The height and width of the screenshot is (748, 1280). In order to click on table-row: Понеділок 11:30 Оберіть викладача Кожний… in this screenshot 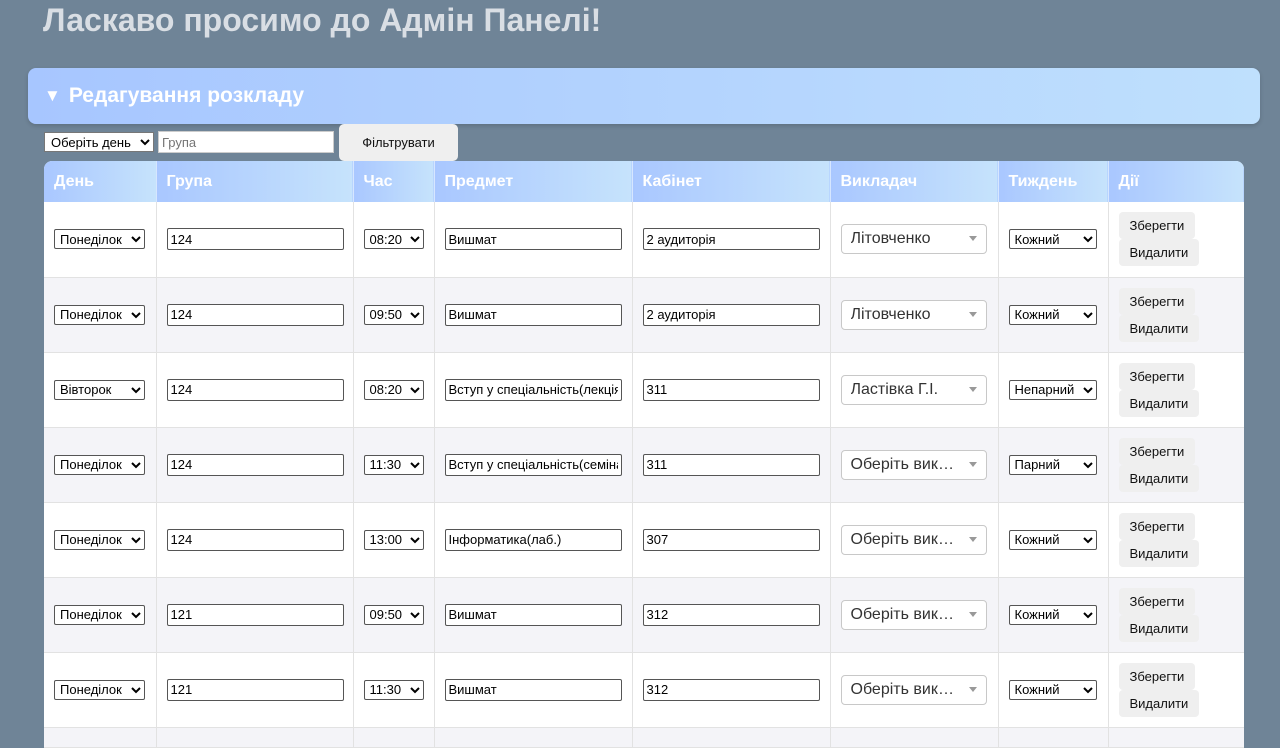, I will do `click(644, 690)`.